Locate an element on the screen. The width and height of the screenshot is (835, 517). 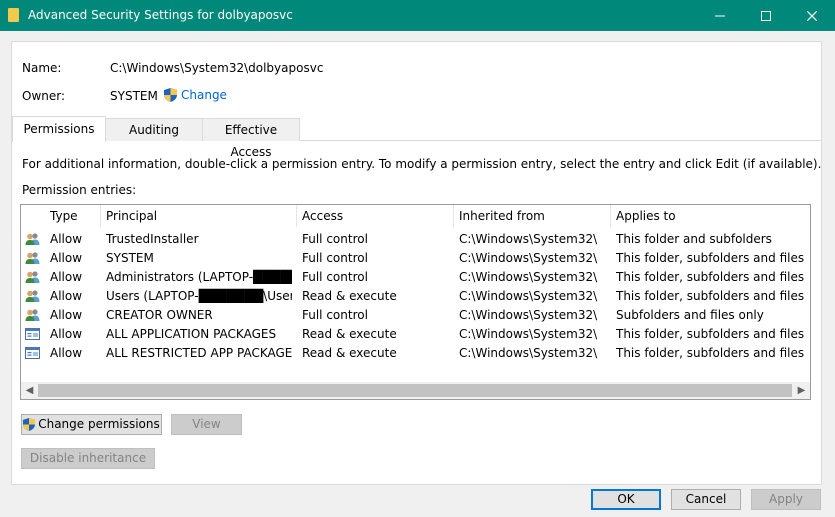
maximize-button is located at coordinates (766, 15).